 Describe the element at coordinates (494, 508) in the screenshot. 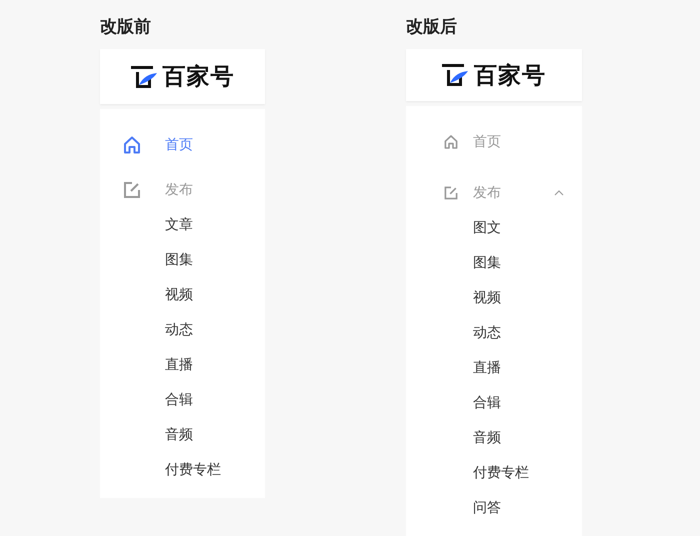

I see `submenu-item: 问答` at that location.